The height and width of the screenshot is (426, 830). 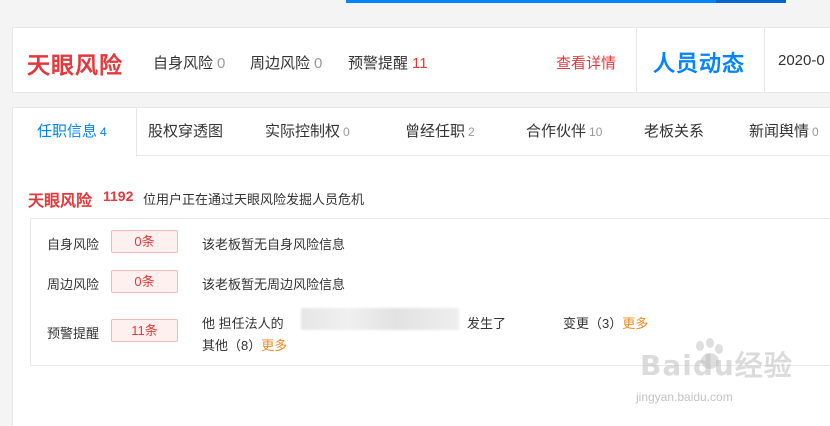 What do you see at coordinates (67, 131) in the screenshot?
I see `tab-label: 任职信息` at bounding box center [67, 131].